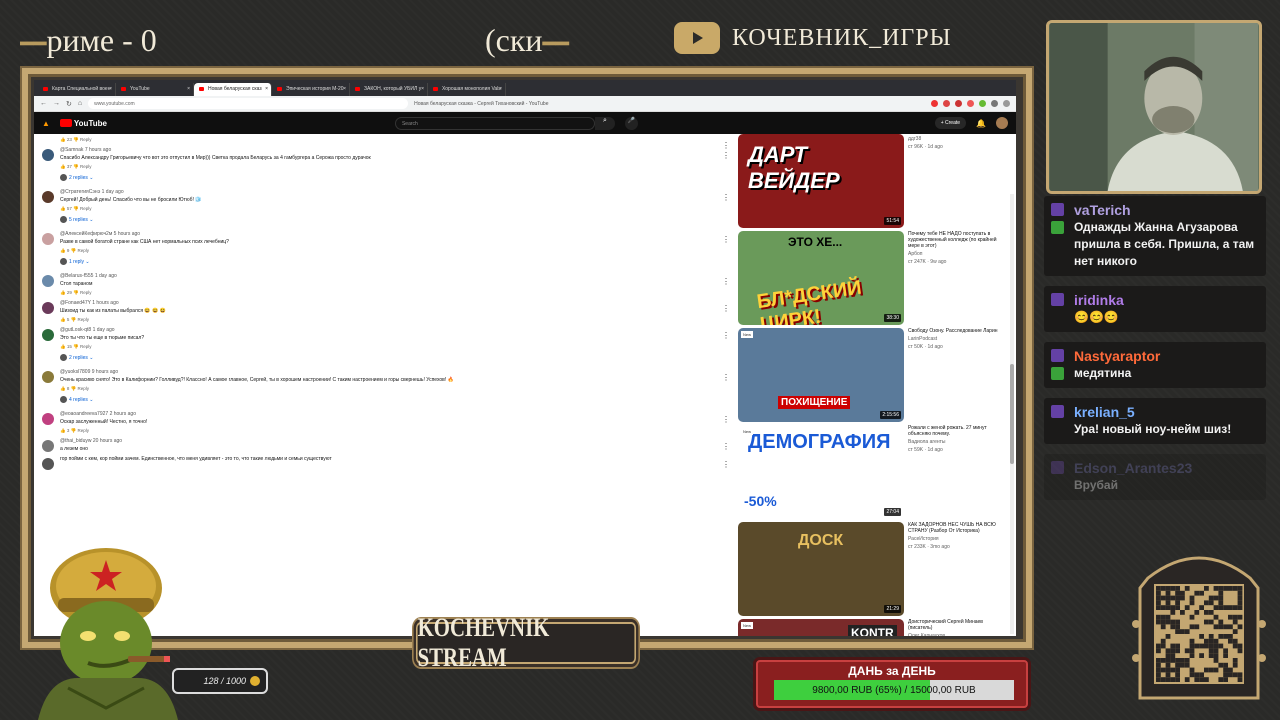  Describe the element at coordinates (84, 414) in the screenshot. I see `comment-author: @eoaoandreeva7927` at that location.